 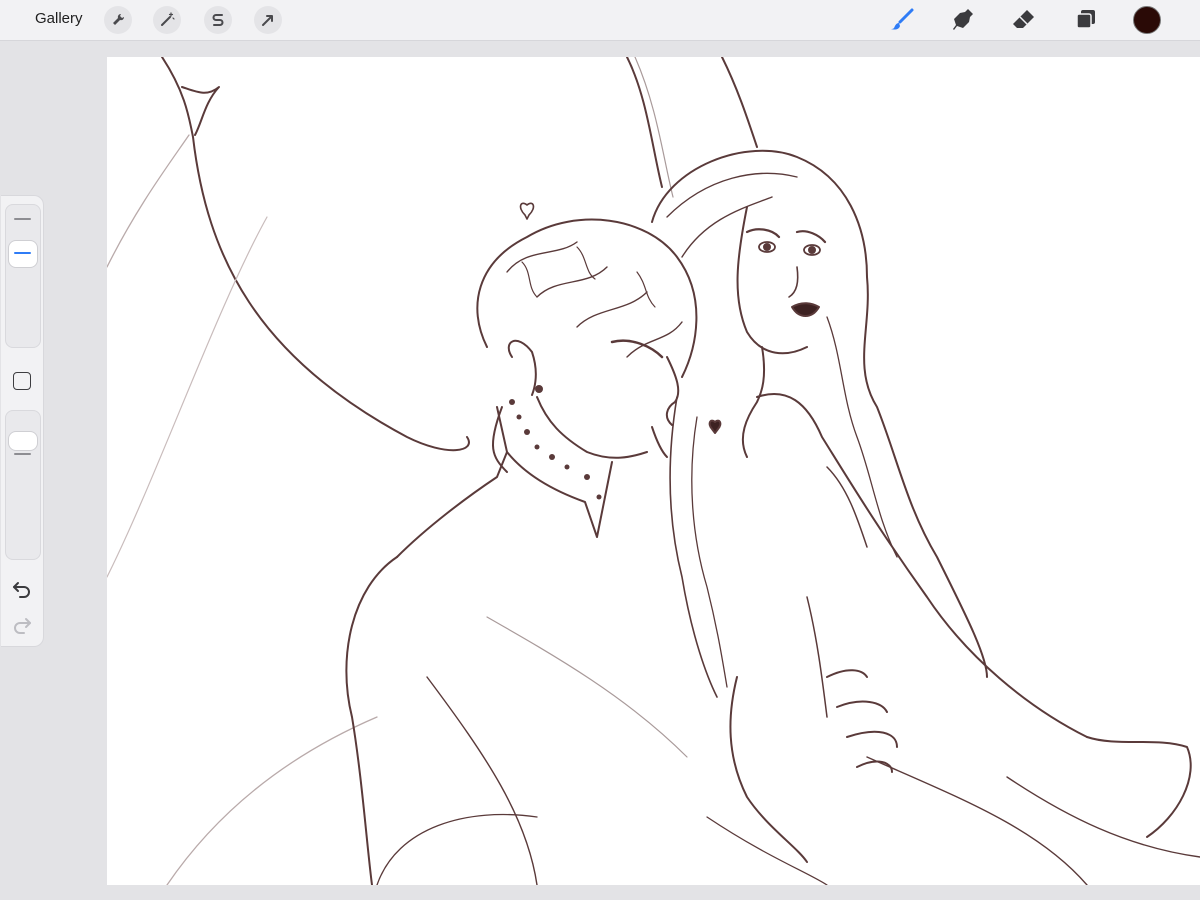 I want to click on brush-size-slider, so click(x=23, y=276).